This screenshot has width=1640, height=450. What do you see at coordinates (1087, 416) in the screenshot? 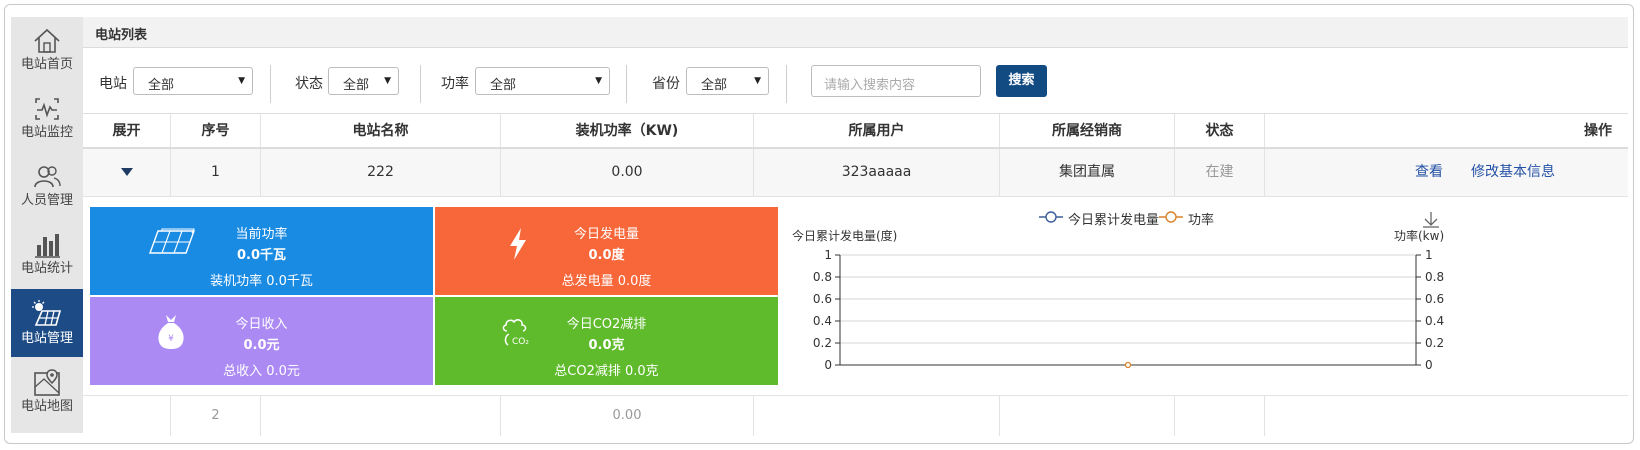
I see `row-dealer` at bounding box center [1087, 416].